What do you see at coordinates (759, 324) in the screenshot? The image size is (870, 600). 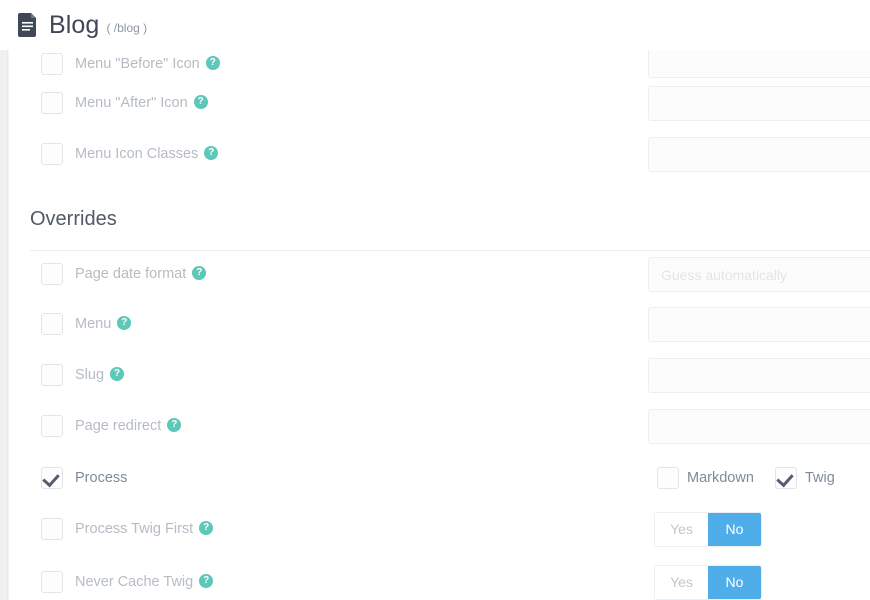 I see `text-input-menu` at bounding box center [759, 324].